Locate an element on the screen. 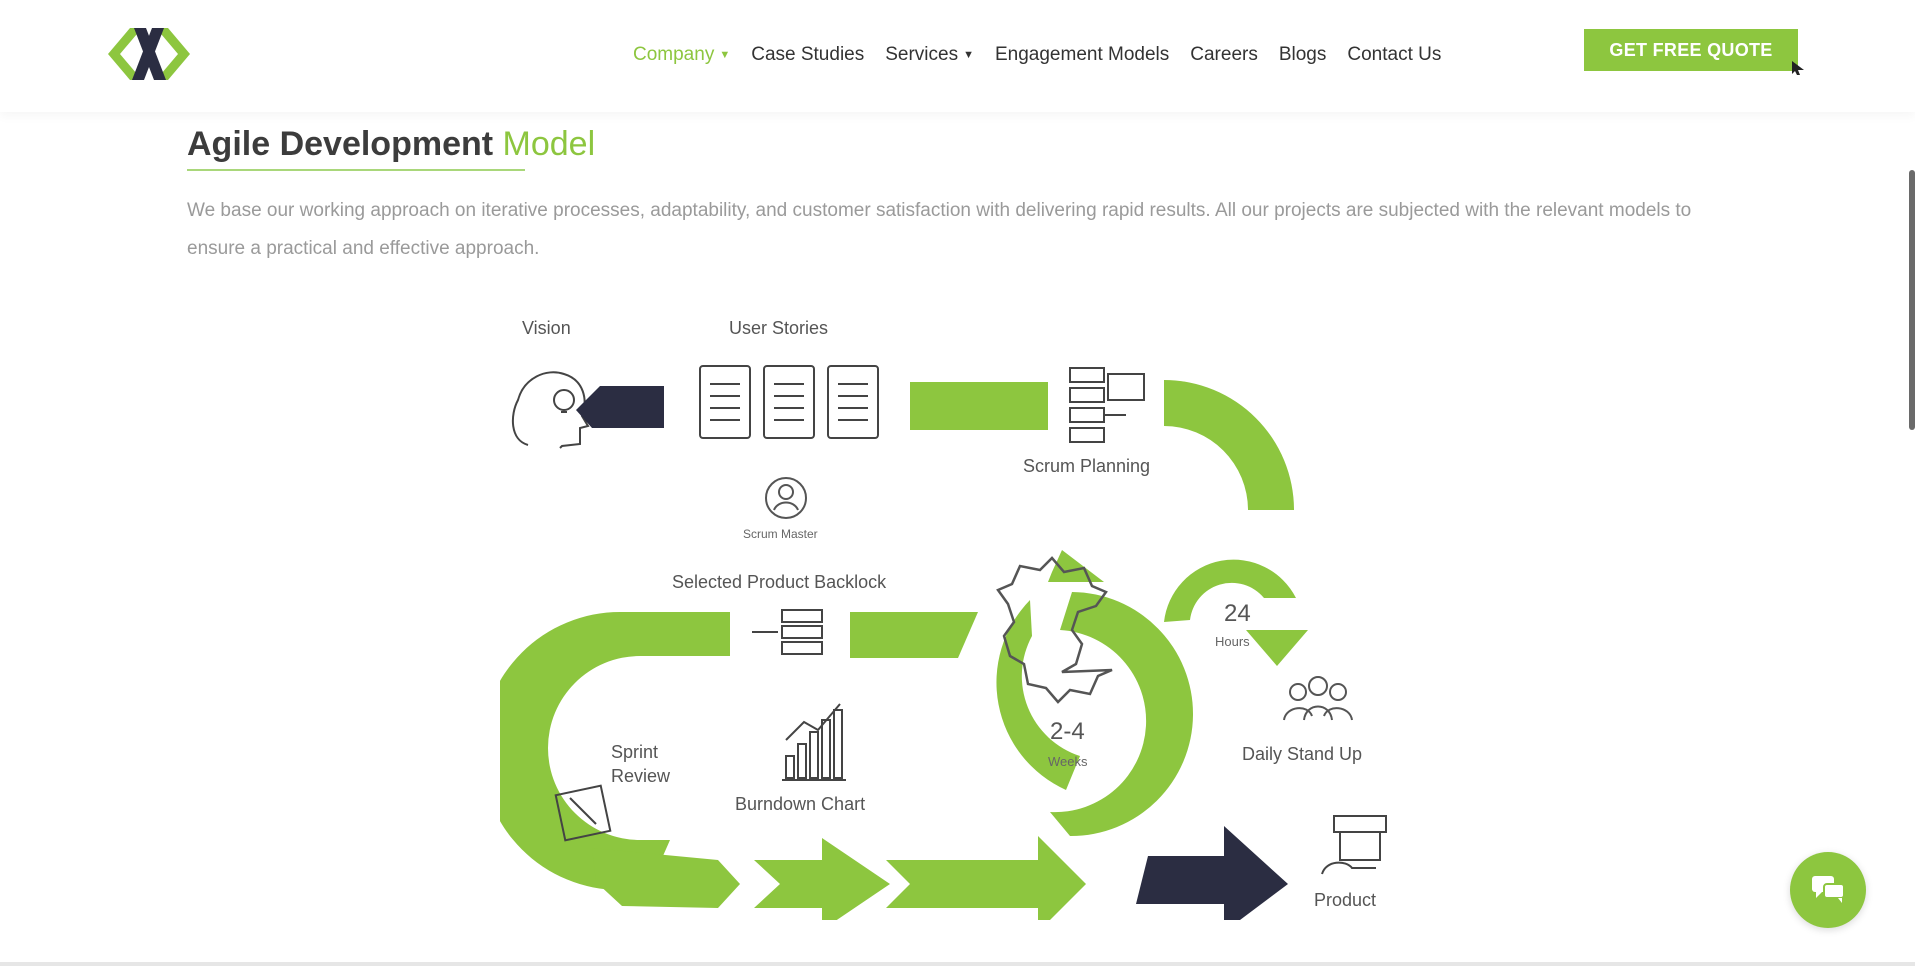 The height and width of the screenshot is (966, 1915). page-title: Agile Development Model is located at coordinates (391, 144).